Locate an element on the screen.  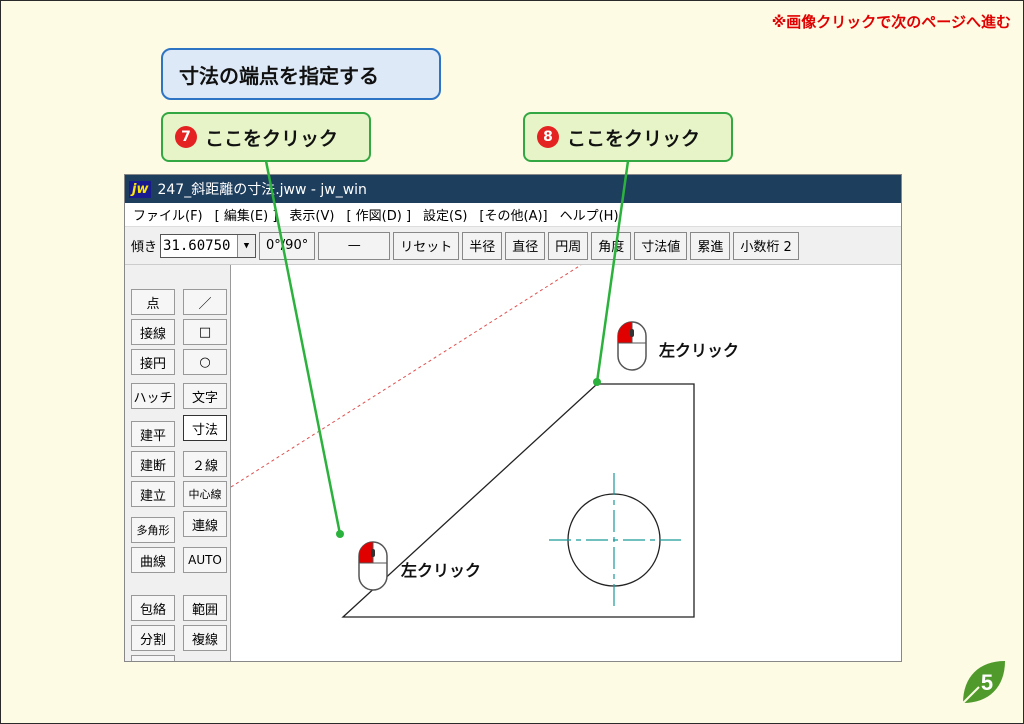
tool-tangent-line: 接線 is located at coordinates (153, 332).